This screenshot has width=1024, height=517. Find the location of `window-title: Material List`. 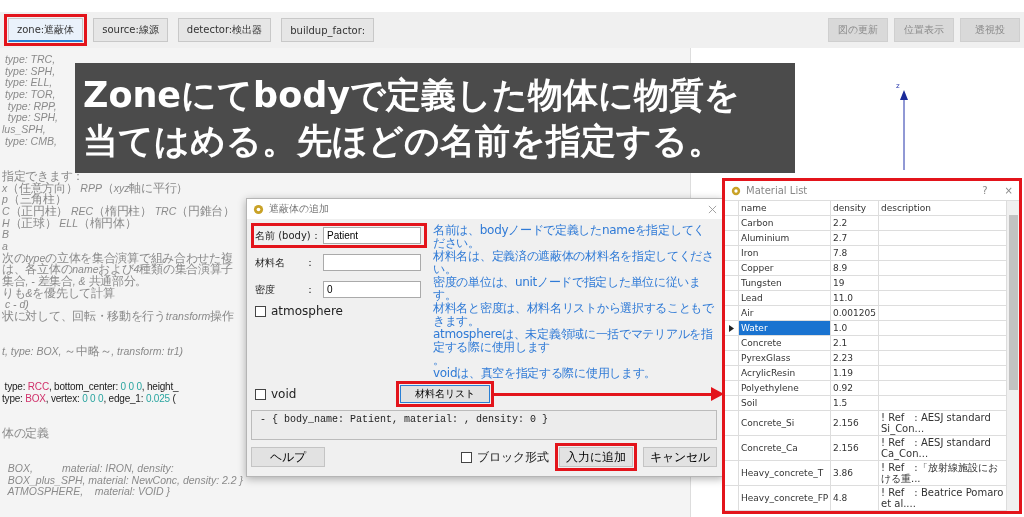

window-title: Material List is located at coordinates (777, 190).